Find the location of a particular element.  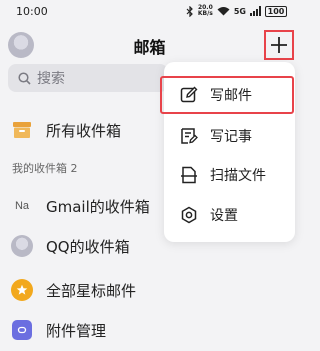

compose-icon is located at coordinates (189, 94).